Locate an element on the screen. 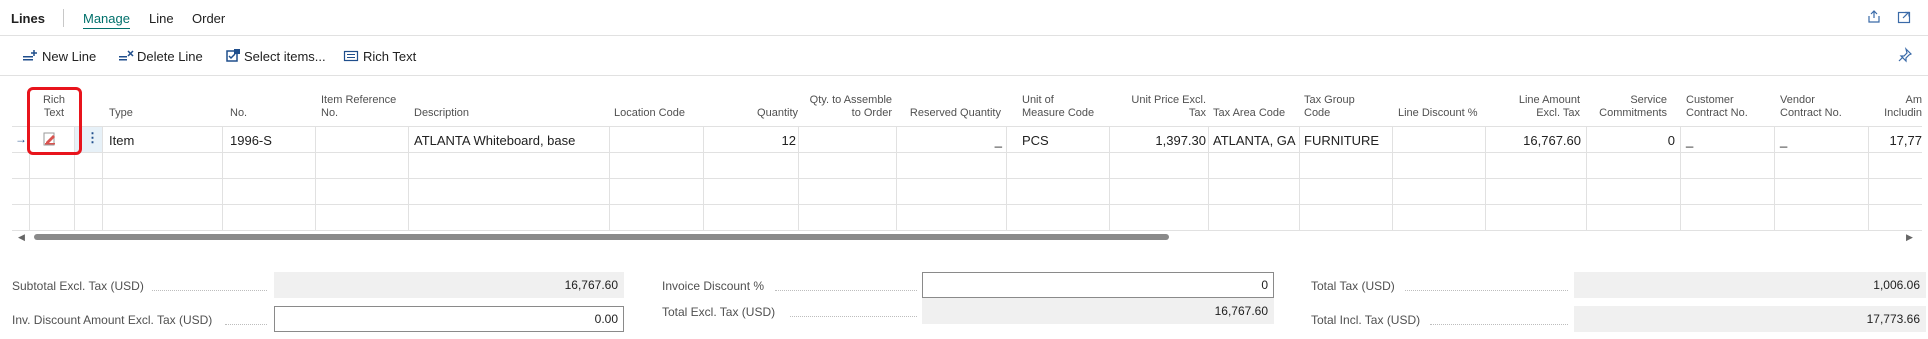  rich-text-label: Rich Text is located at coordinates (390, 56).